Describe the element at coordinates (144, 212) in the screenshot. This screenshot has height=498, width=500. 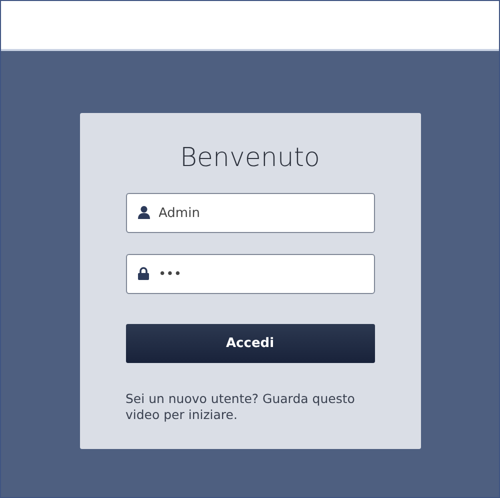
I see `user-icon` at that location.